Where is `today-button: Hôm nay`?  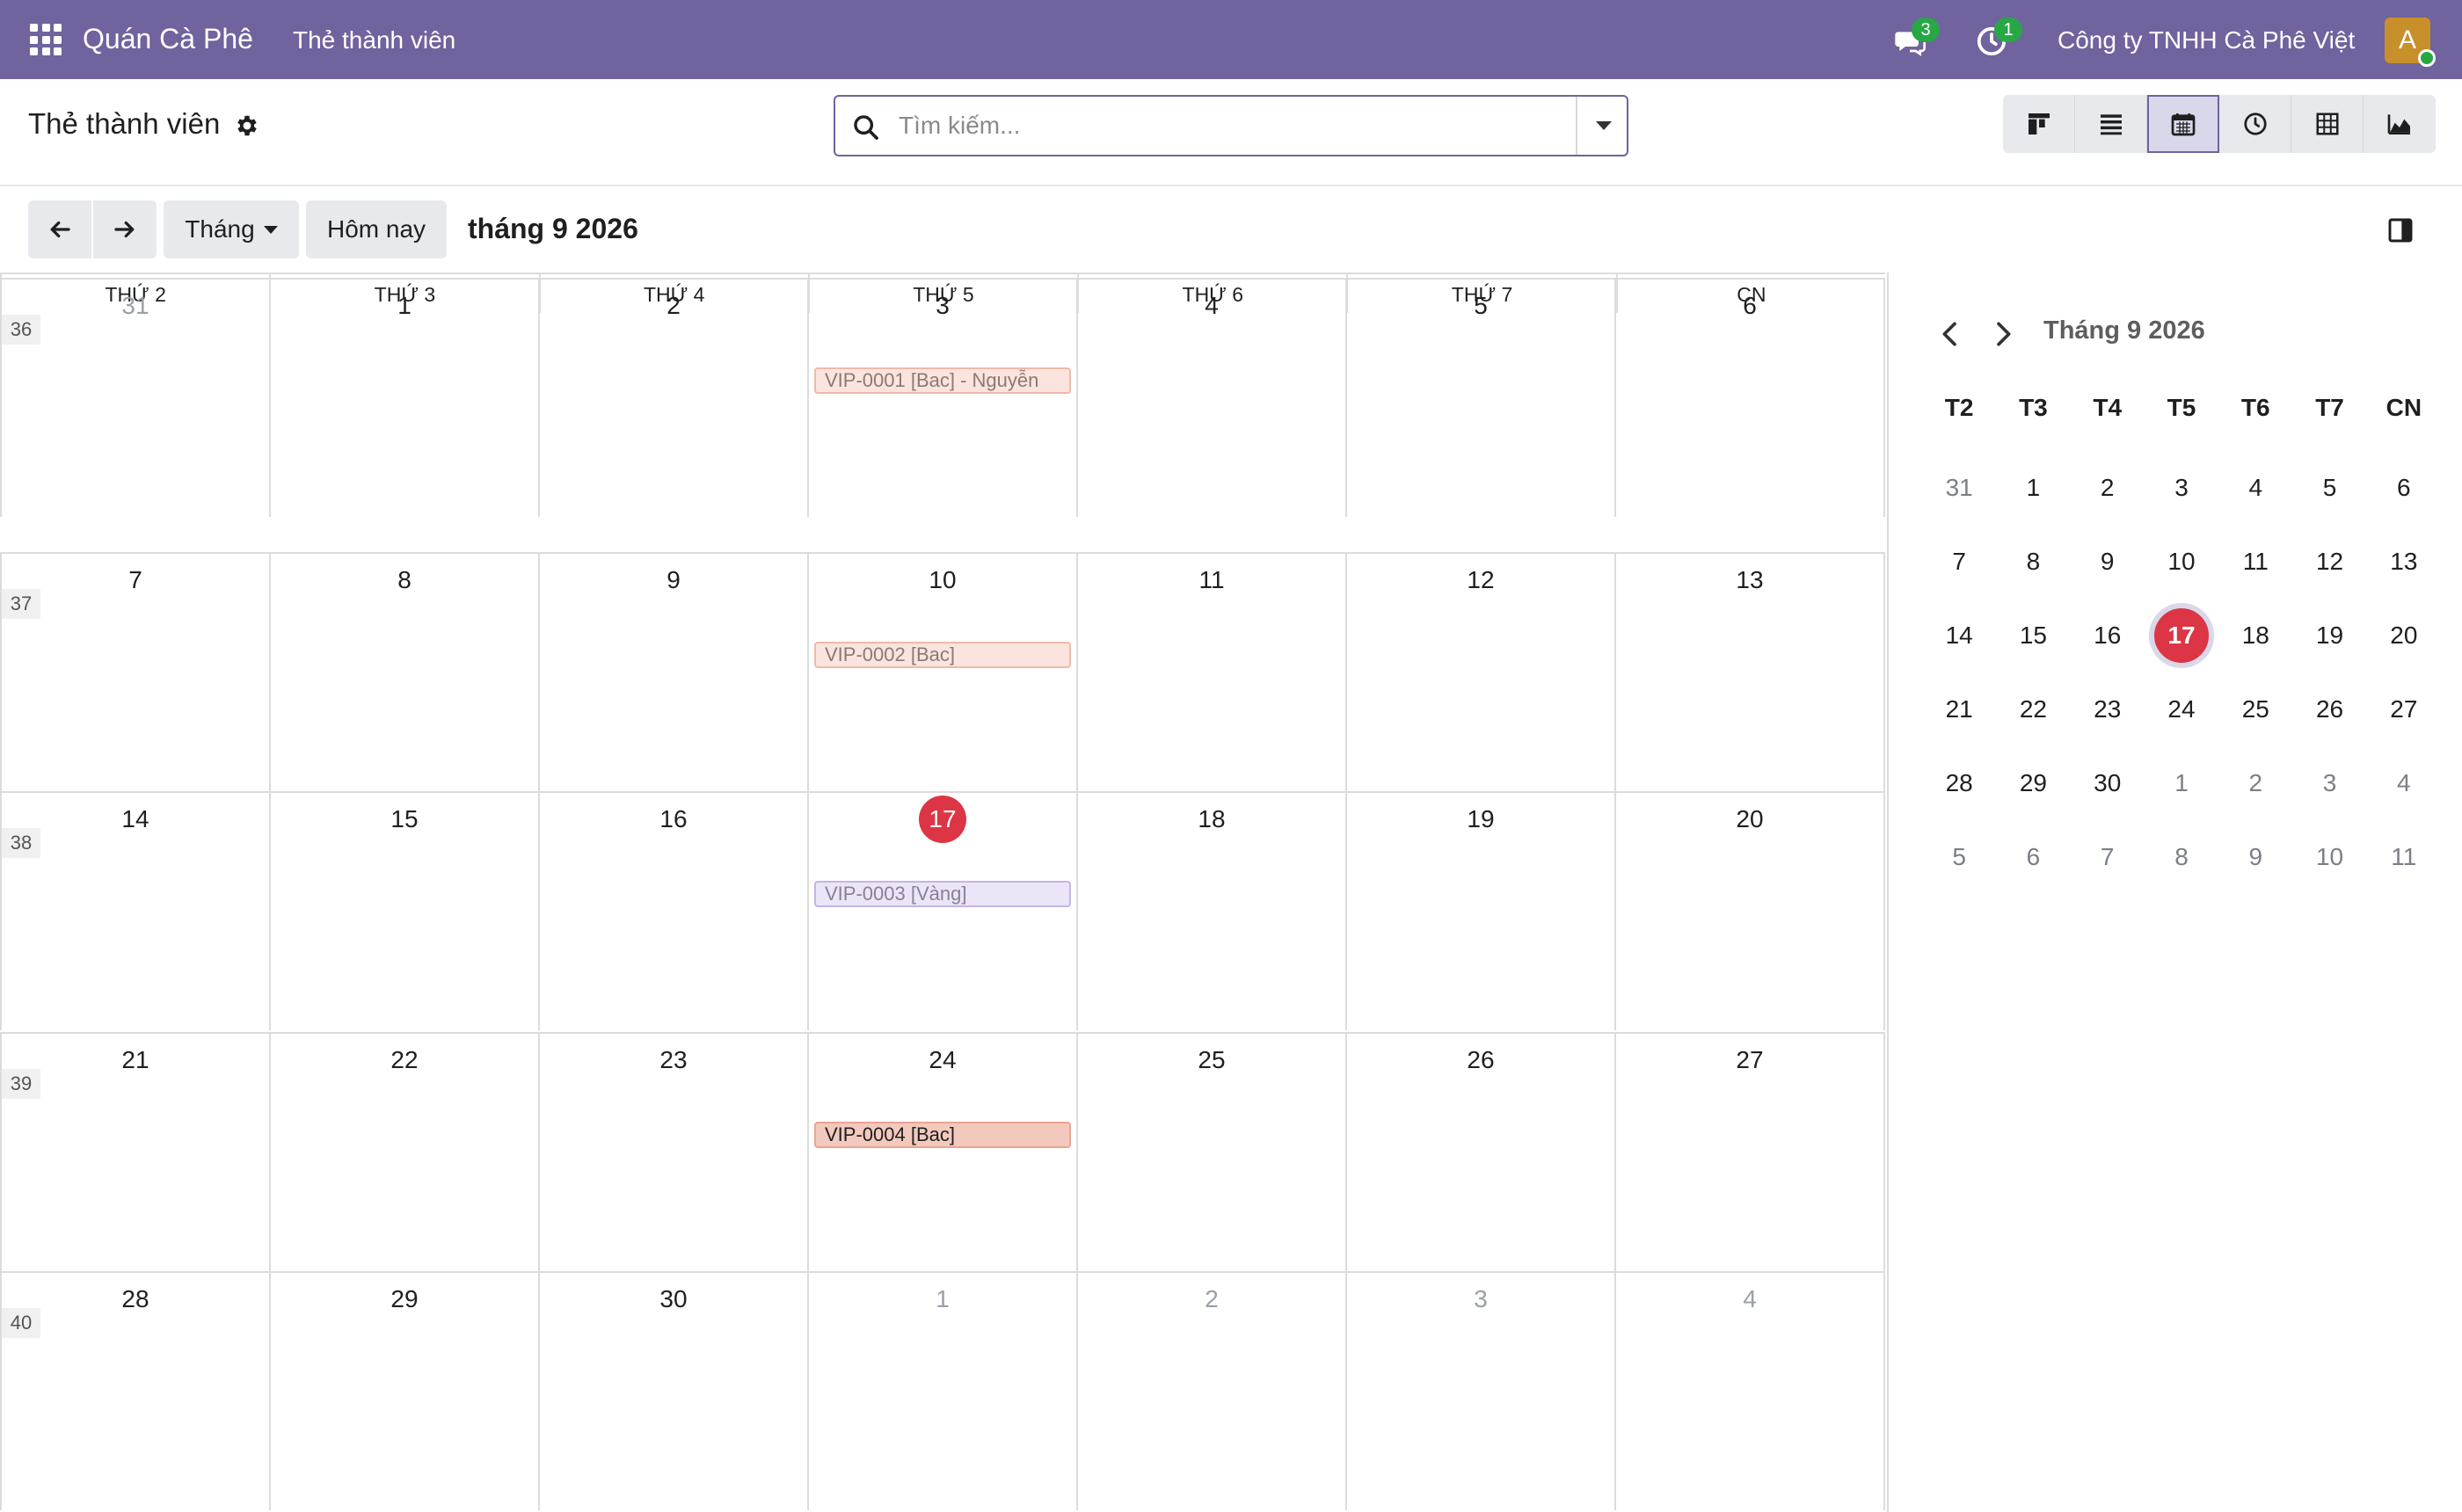 today-button: Hôm nay is located at coordinates (376, 229).